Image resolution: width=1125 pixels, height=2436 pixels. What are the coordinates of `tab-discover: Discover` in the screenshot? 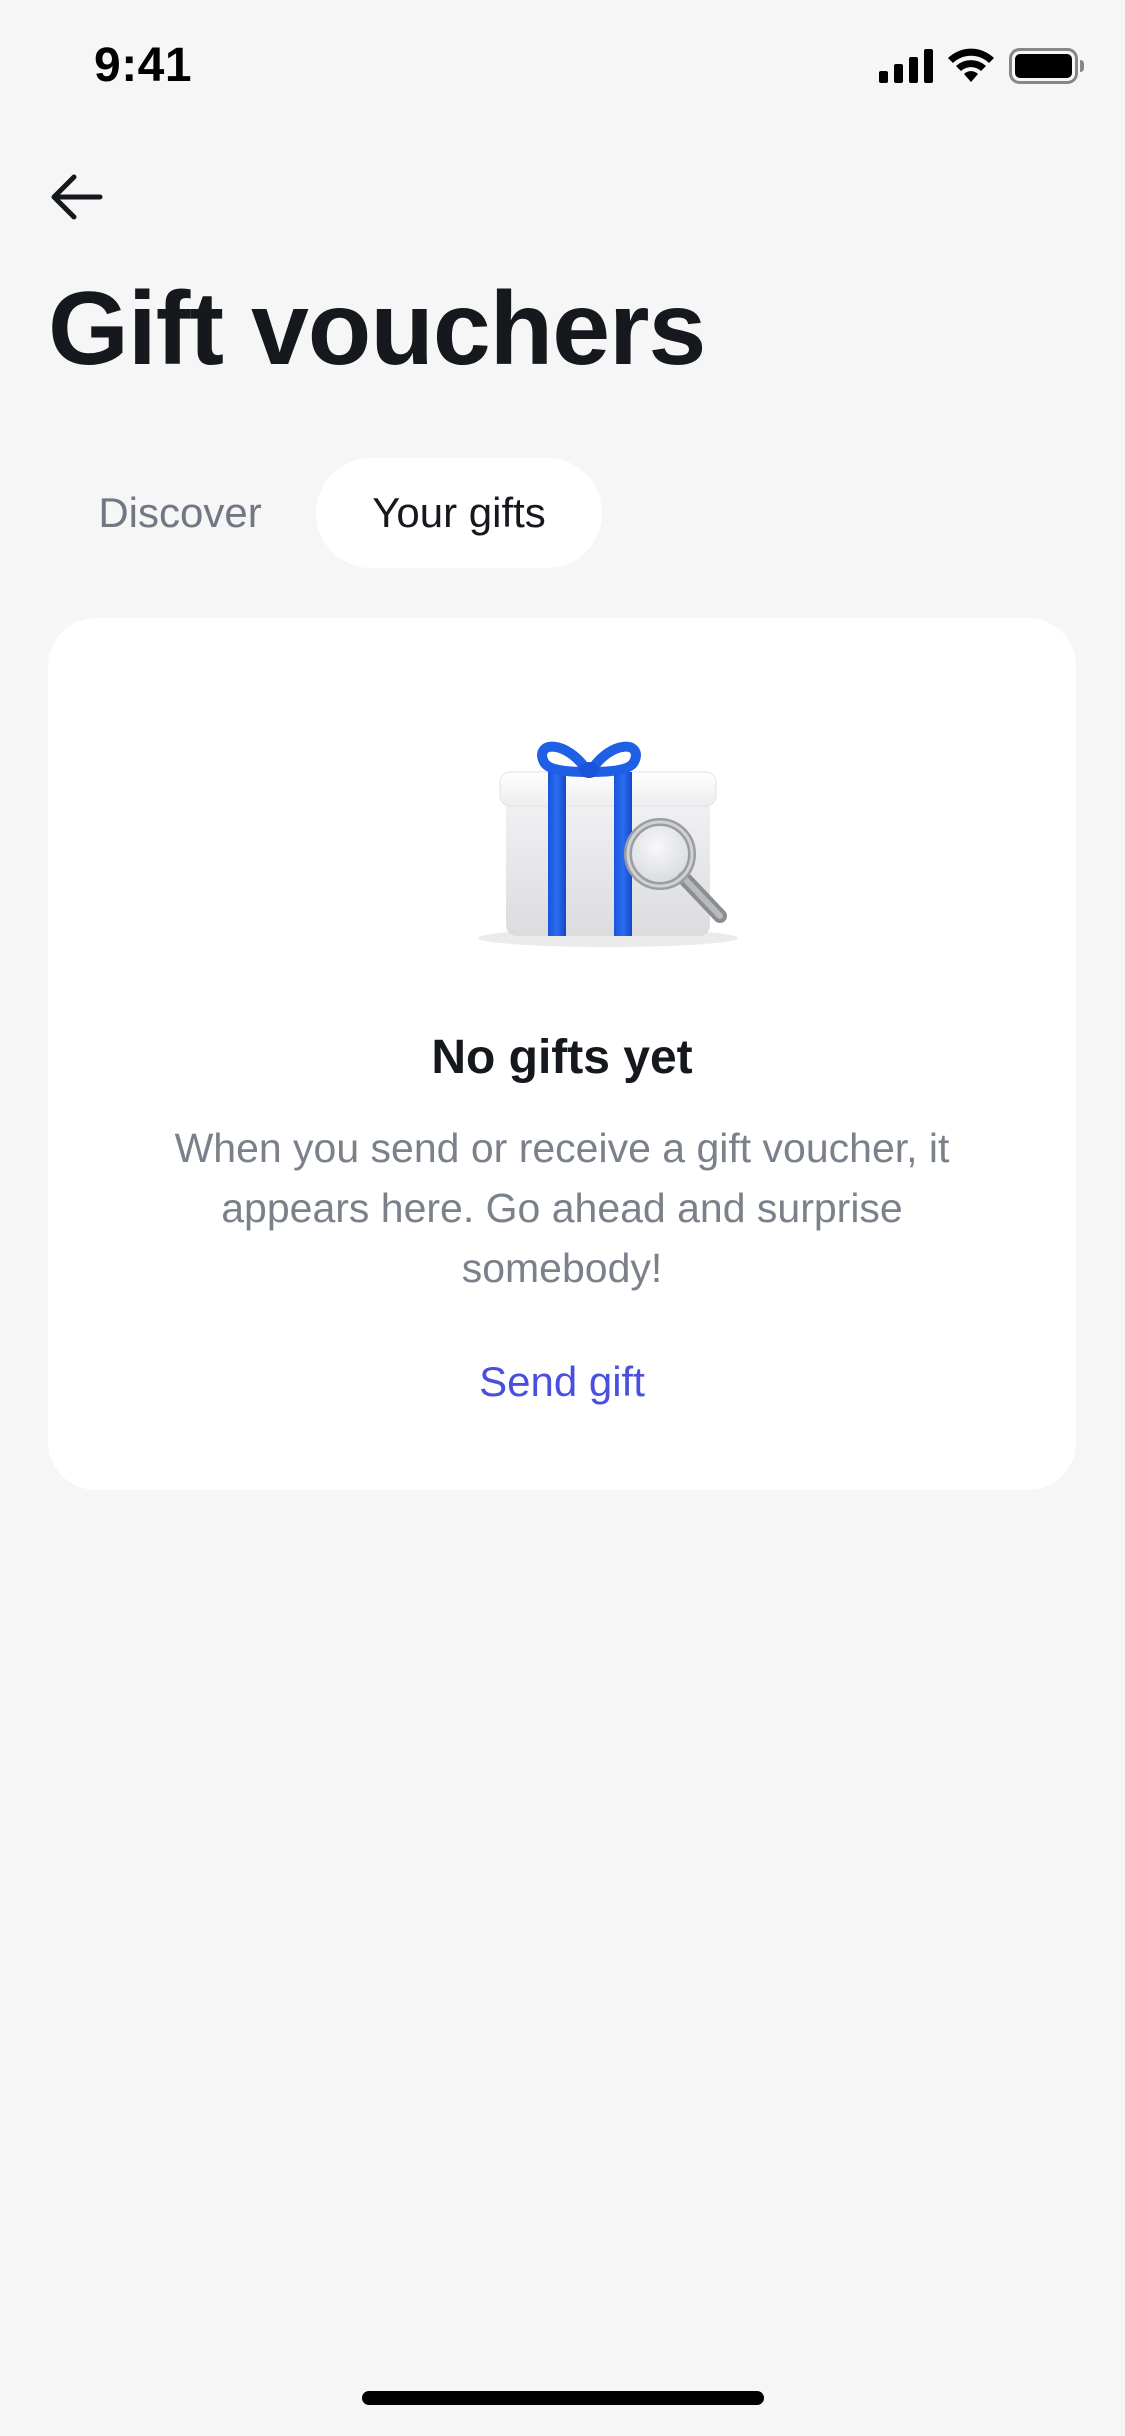 It's located at (180, 513).